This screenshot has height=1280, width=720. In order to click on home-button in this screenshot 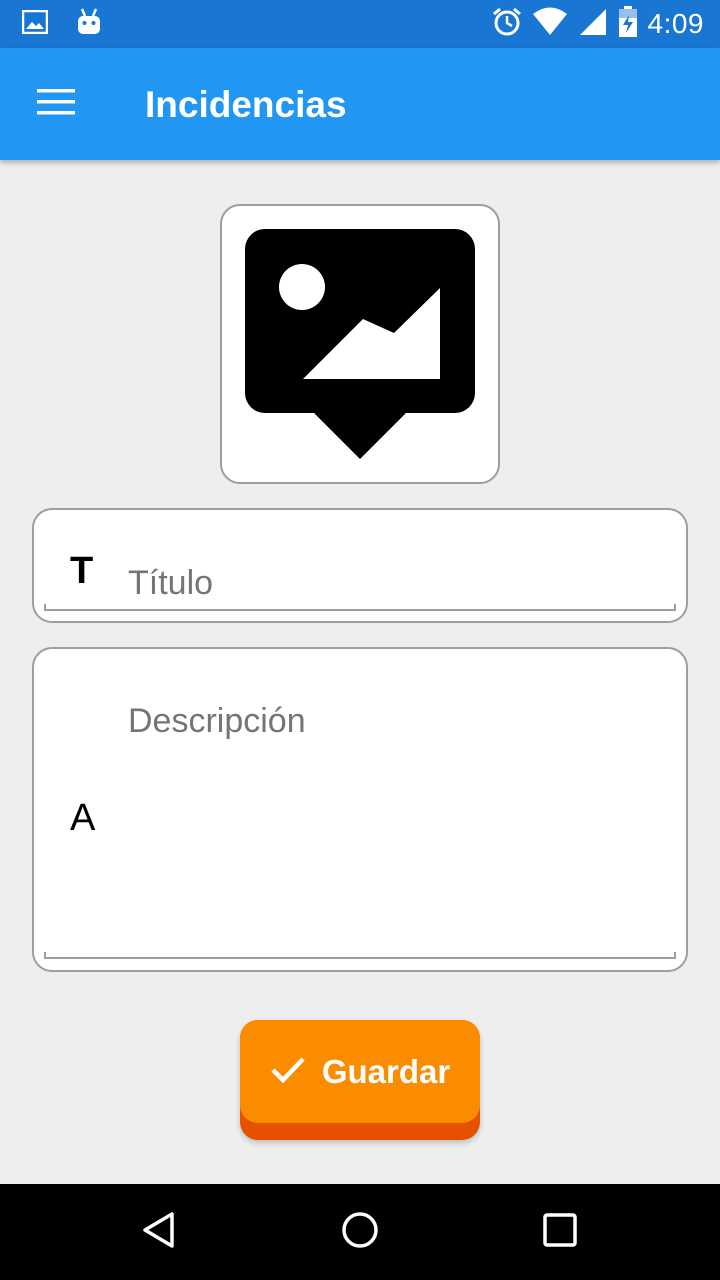, I will do `click(360, 1232)`.